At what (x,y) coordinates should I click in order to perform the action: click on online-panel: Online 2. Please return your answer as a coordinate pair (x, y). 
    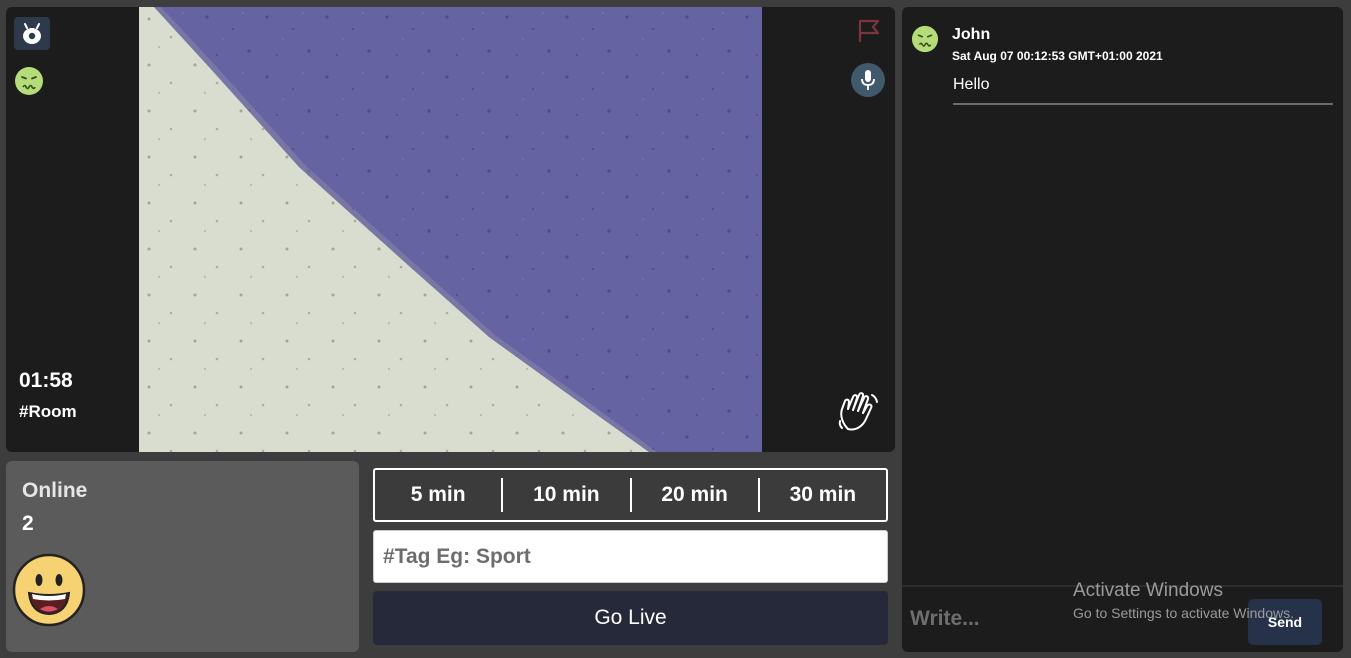
    Looking at the image, I should click on (182, 556).